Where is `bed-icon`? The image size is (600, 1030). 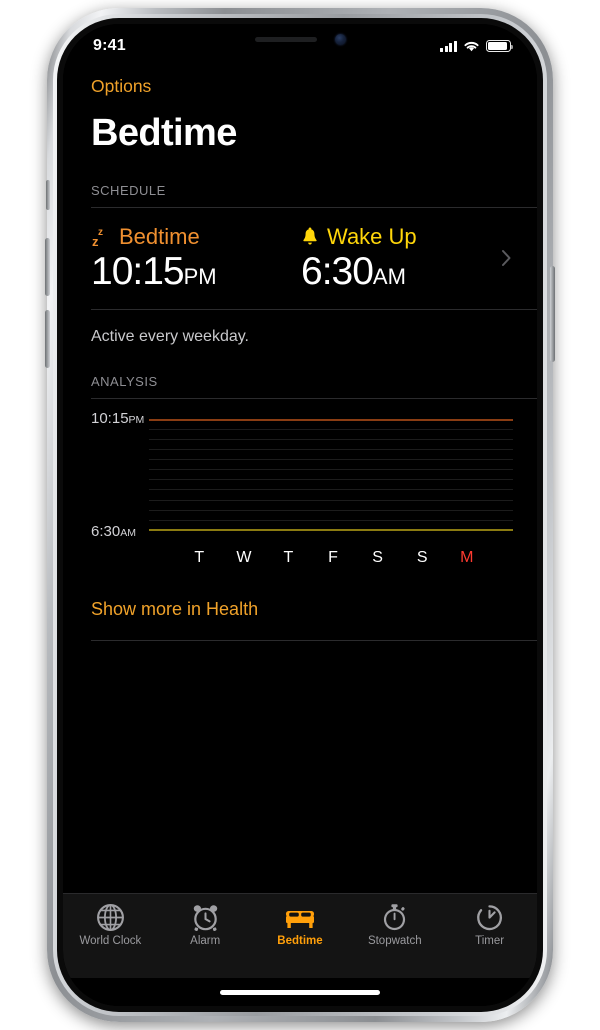
bed-icon is located at coordinates (300, 917).